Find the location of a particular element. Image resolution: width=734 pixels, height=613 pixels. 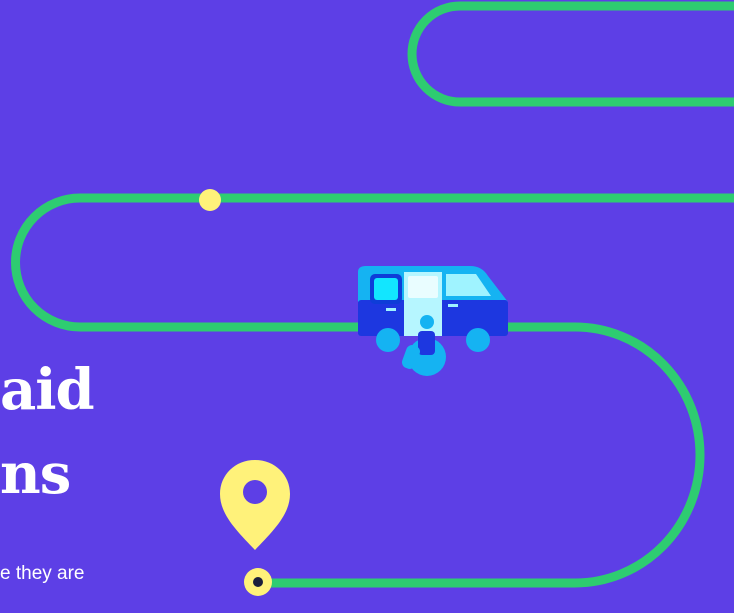

hero-heading-line-2: ns is located at coordinates (35, 474).